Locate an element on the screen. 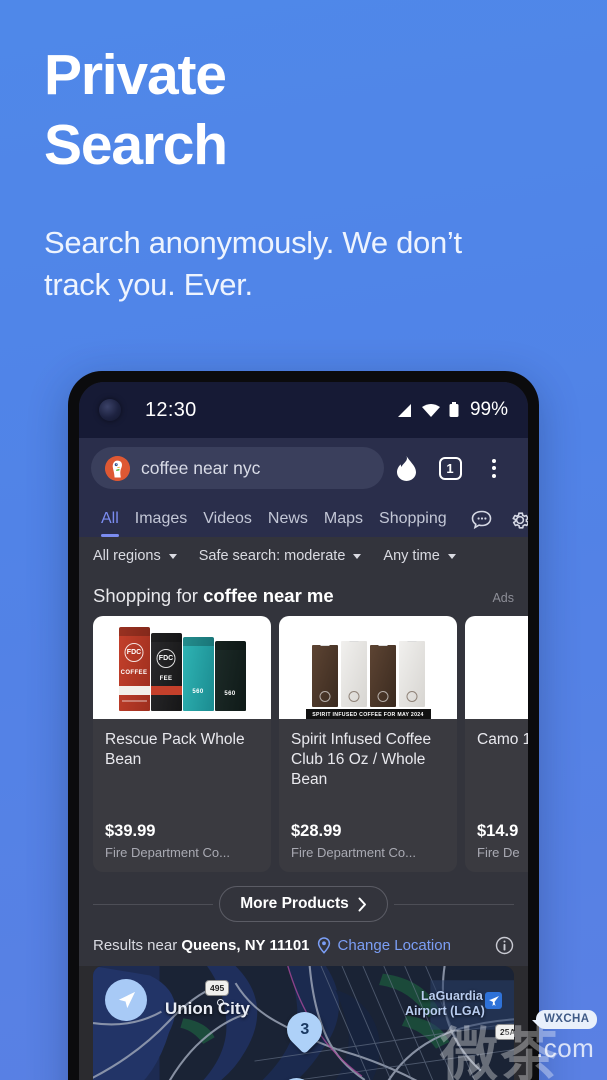 This screenshot has height=1080, width=607. duckduckgo-logo-icon is located at coordinates (117, 468).